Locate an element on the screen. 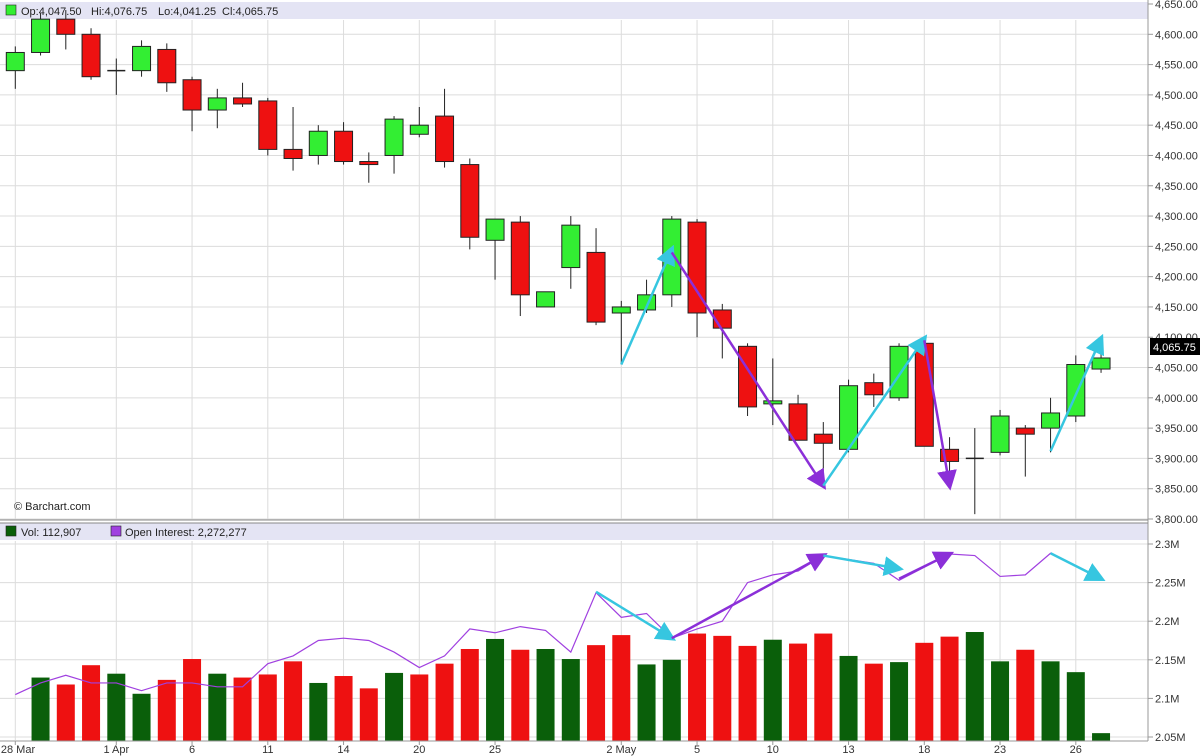  date-tick-label: 14 is located at coordinates (343, 750).